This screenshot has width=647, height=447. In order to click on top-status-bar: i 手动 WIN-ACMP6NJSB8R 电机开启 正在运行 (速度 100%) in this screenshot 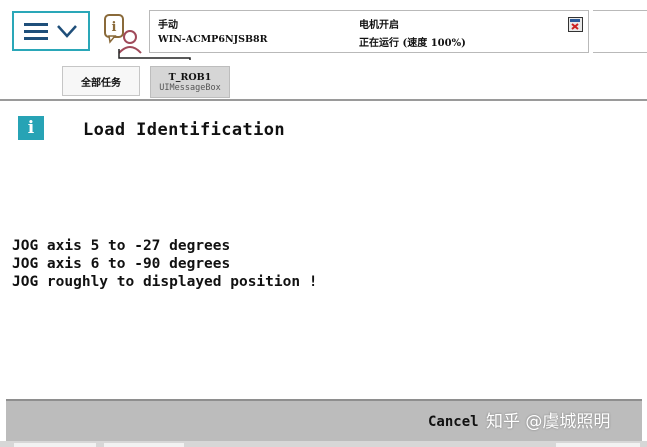, I will do `click(323, 31)`.